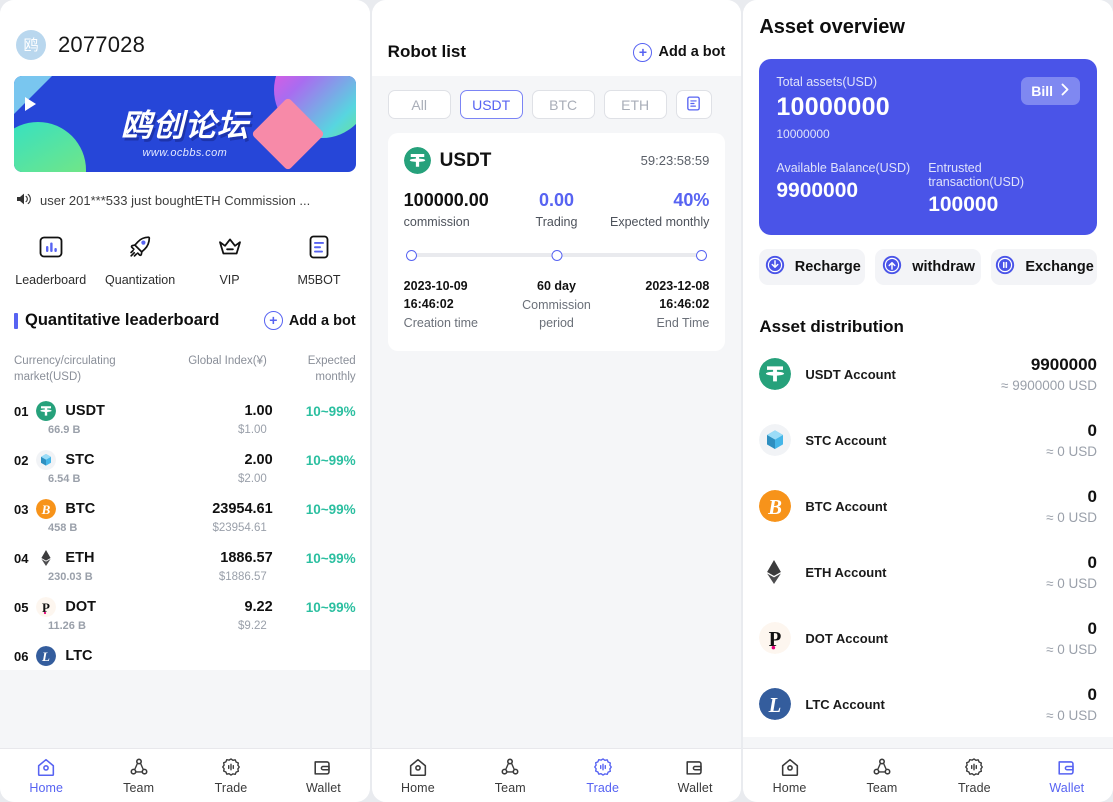  What do you see at coordinates (846, 506) in the screenshot?
I see `account-name: BTC Account` at bounding box center [846, 506].